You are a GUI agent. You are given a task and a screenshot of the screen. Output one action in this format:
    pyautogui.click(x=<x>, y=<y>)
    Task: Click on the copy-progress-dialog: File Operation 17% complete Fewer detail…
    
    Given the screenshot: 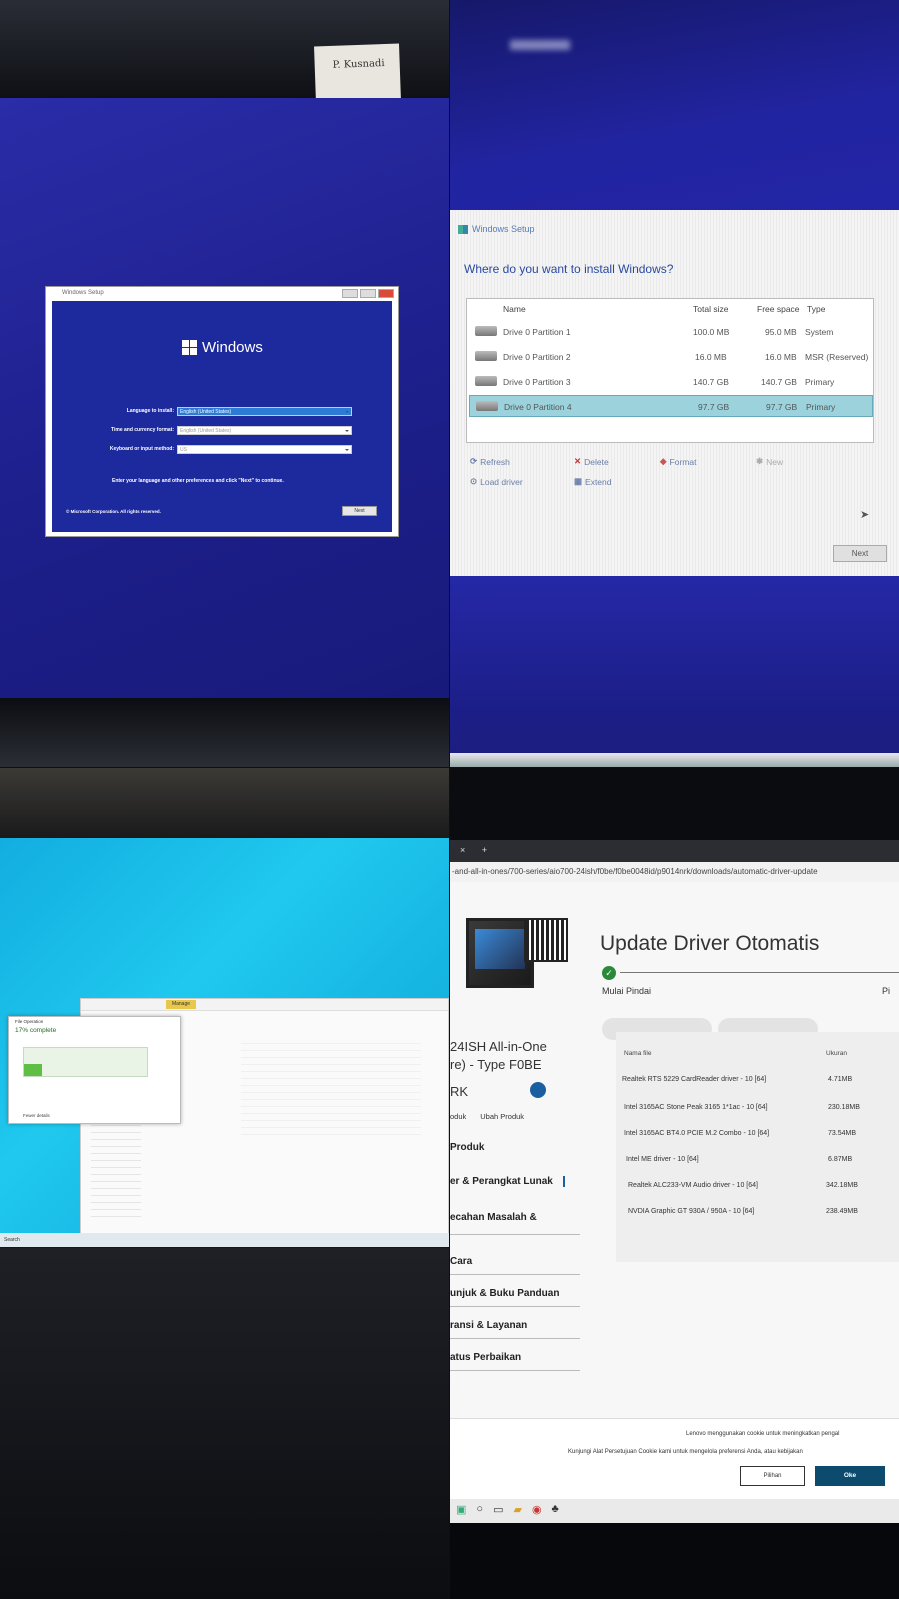 What is the action you would take?
    pyautogui.click(x=94, y=1070)
    